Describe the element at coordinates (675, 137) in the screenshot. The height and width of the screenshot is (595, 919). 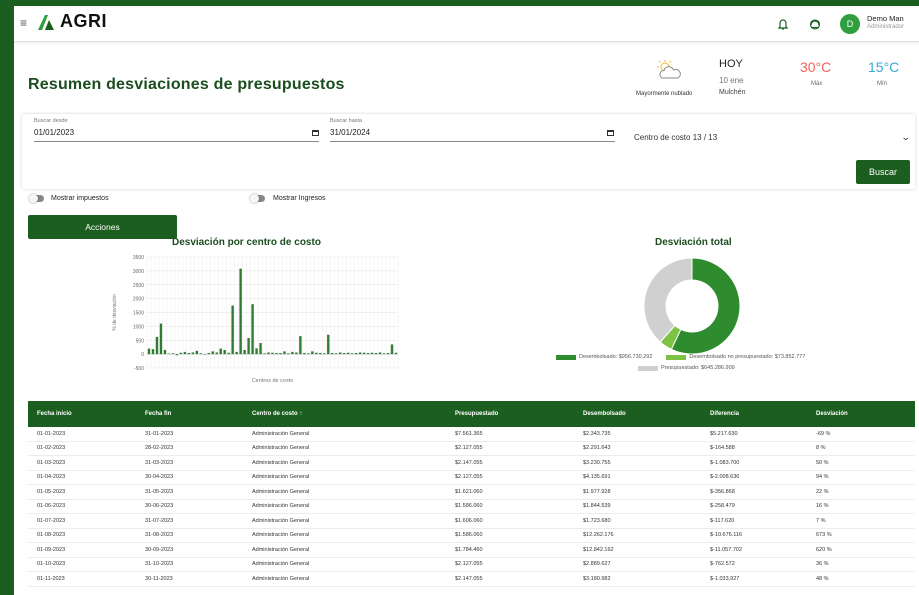
I see `cost-center-select: Centro de costo 13 / 13` at that location.